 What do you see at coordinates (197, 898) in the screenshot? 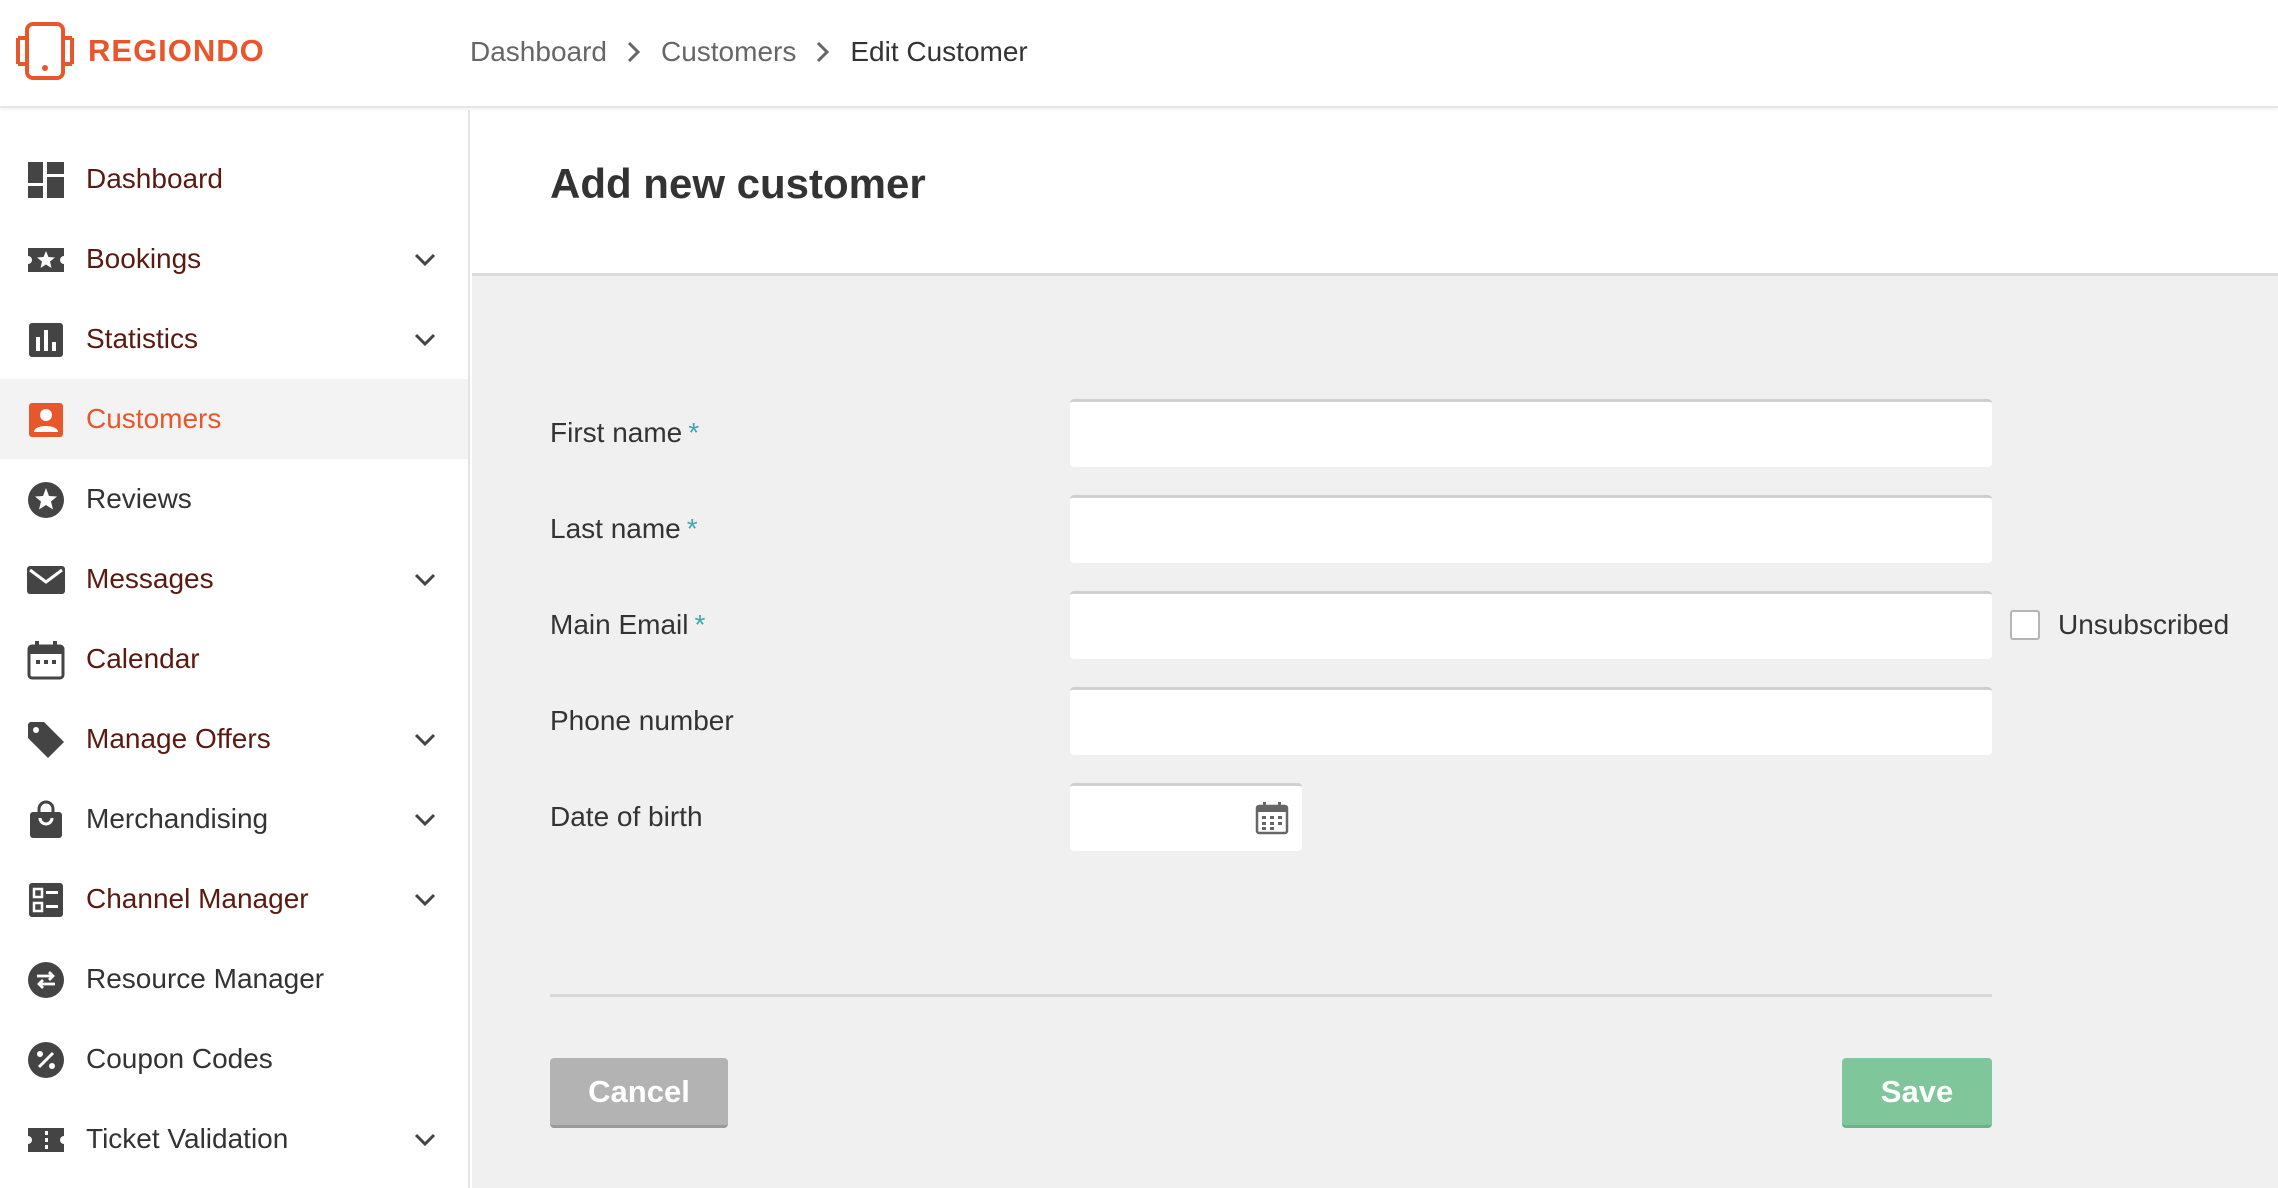
I see `sidebar-item-label: Channel Manager` at bounding box center [197, 898].